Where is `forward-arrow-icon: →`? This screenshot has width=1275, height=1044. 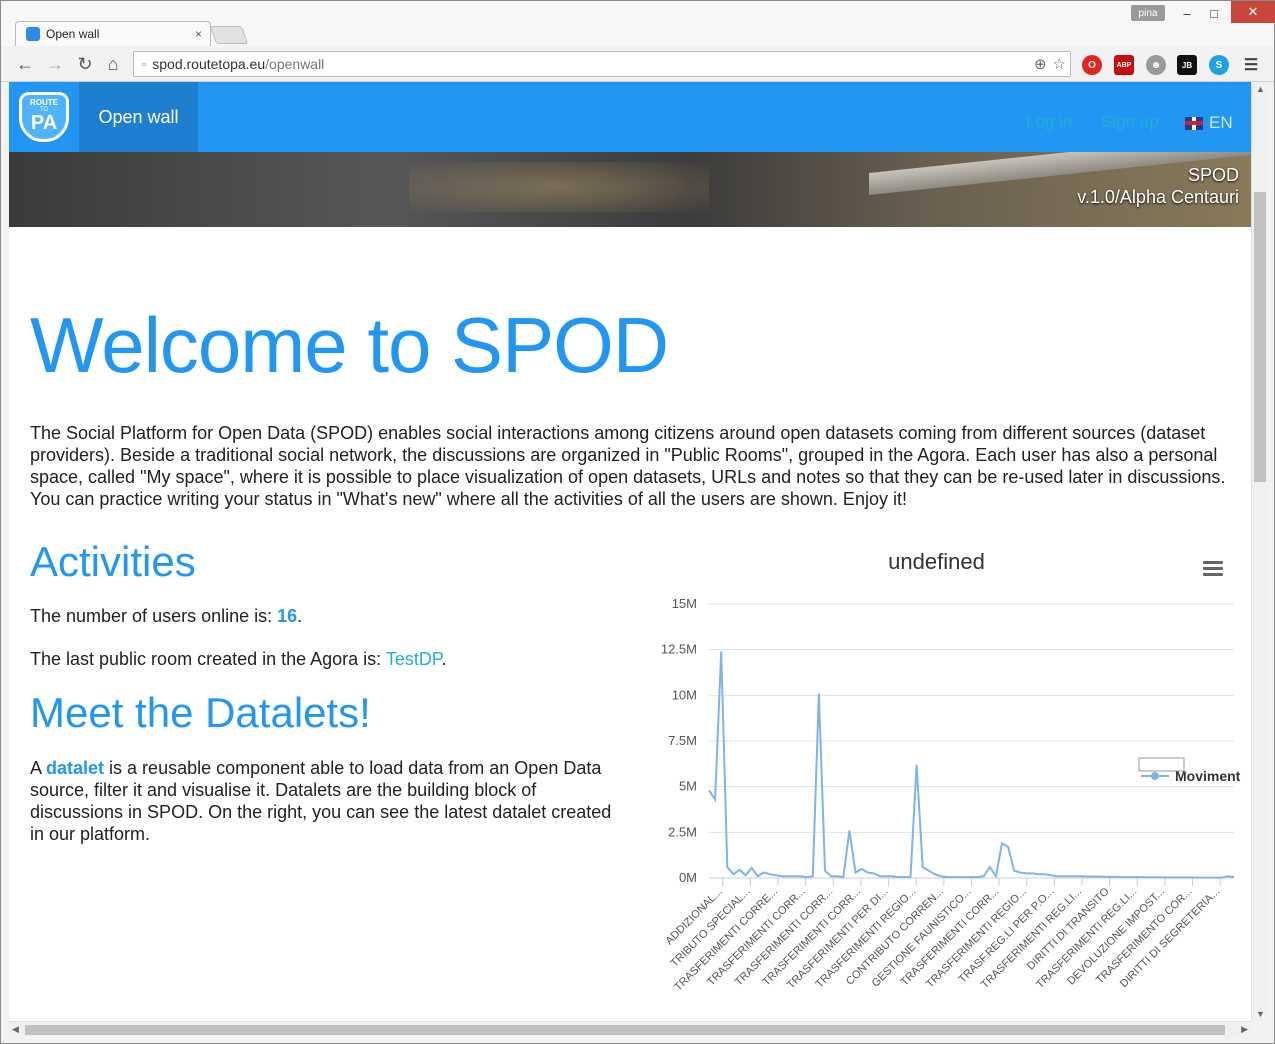 forward-arrow-icon: → is located at coordinates (55, 64).